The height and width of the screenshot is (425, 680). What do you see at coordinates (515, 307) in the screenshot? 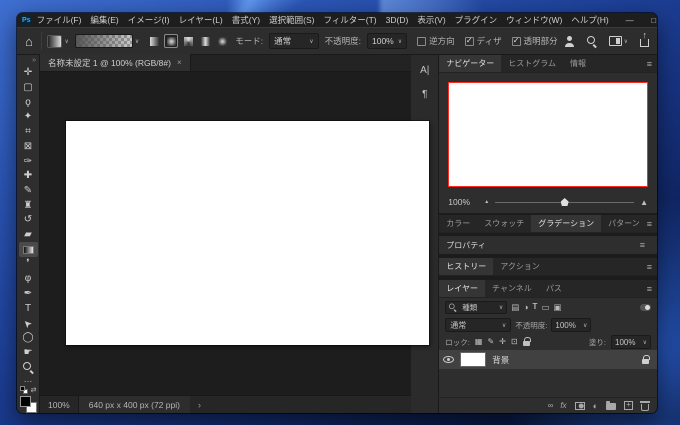
I see `filter-pixel-layers-icon: ▤` at bounding box center [515, 307].